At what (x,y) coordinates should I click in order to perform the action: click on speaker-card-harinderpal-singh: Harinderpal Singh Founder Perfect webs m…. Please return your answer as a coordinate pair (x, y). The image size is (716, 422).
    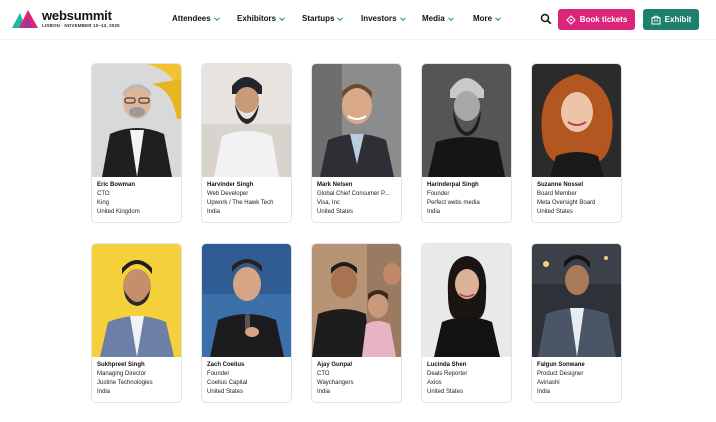
    Looking at the image, I should click on (466, 143).